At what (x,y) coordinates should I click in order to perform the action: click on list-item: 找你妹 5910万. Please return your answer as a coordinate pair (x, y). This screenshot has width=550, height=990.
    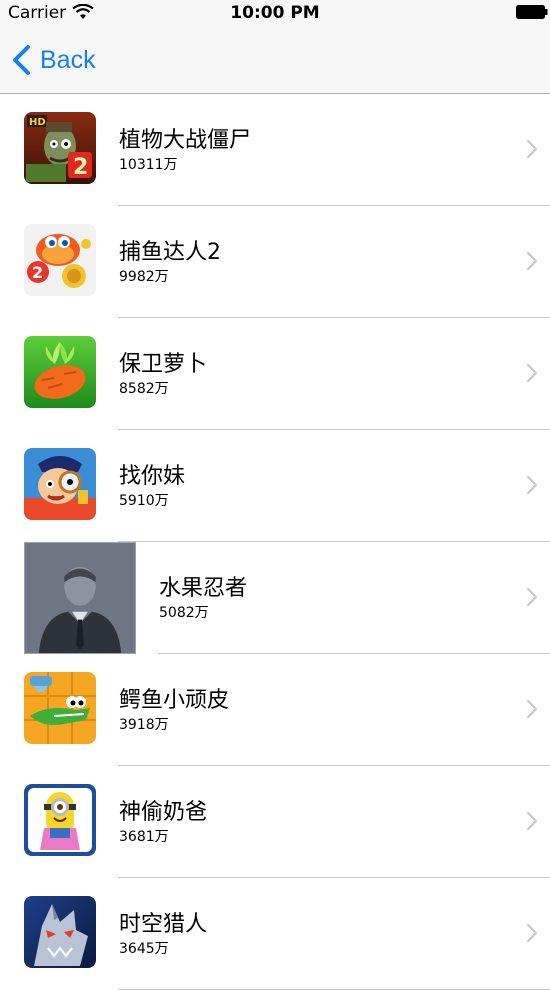
    Looking at the image, I should click on (275, 486).